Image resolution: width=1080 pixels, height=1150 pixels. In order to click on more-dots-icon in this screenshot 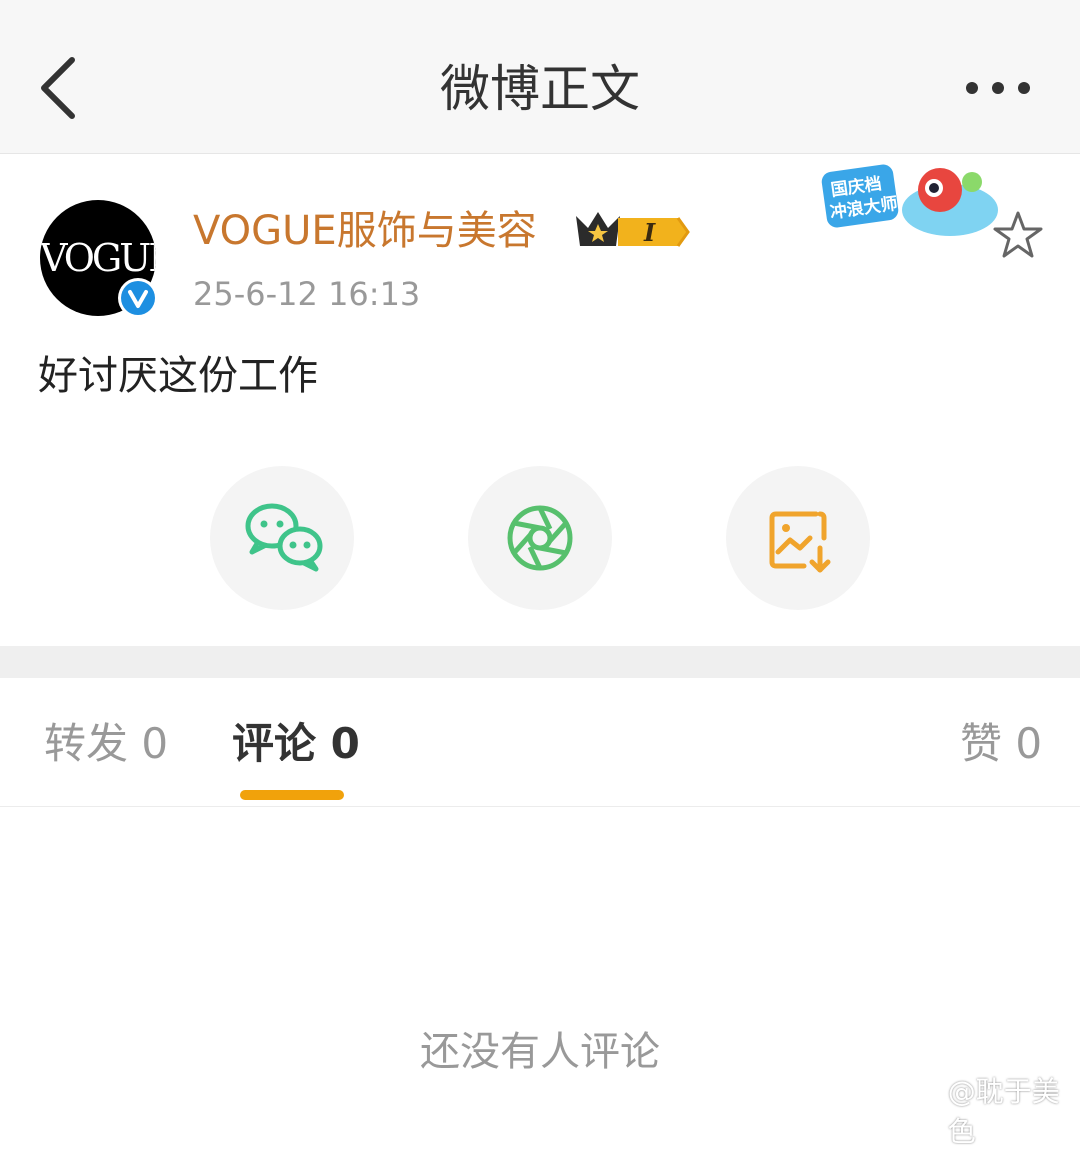, I will do `click(998, 88)`.